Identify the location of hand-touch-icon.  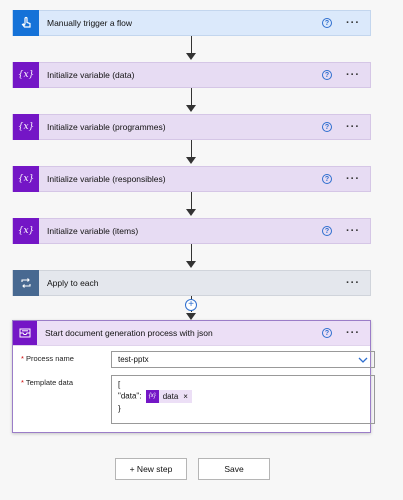
(26, 23).